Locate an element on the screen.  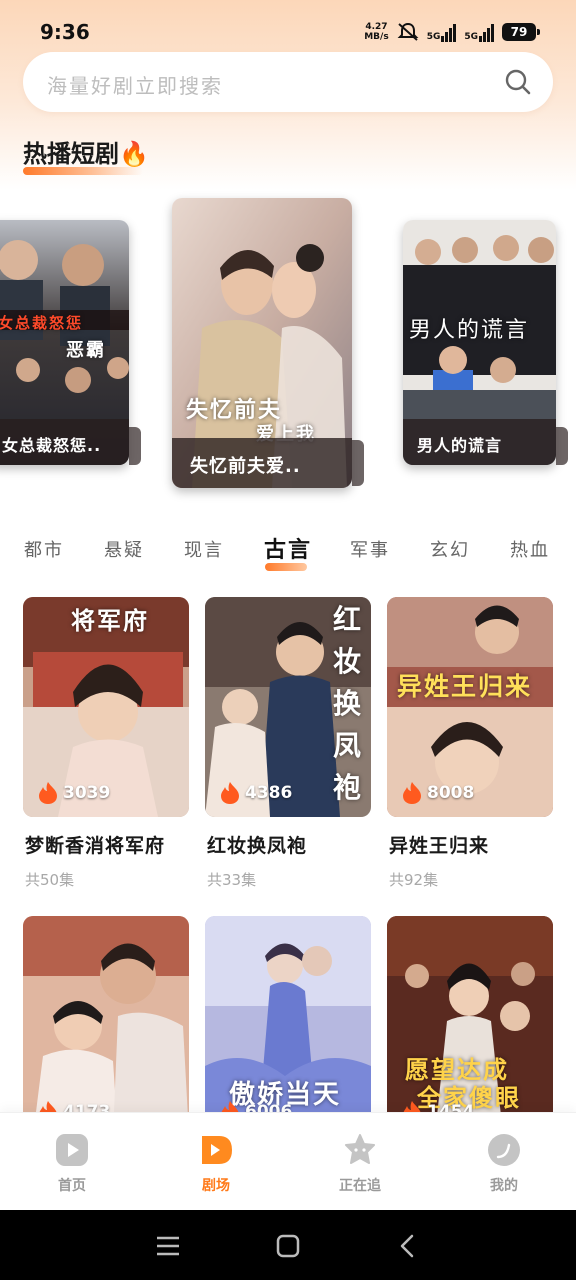
drama-poster is located at coordinates (106, 1014).